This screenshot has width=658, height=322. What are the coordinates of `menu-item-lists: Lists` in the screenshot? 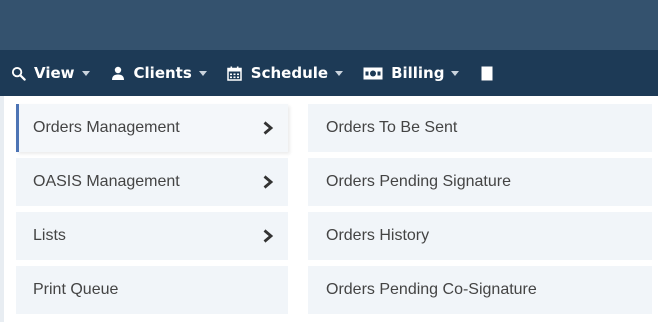 It's located at (152, 236).